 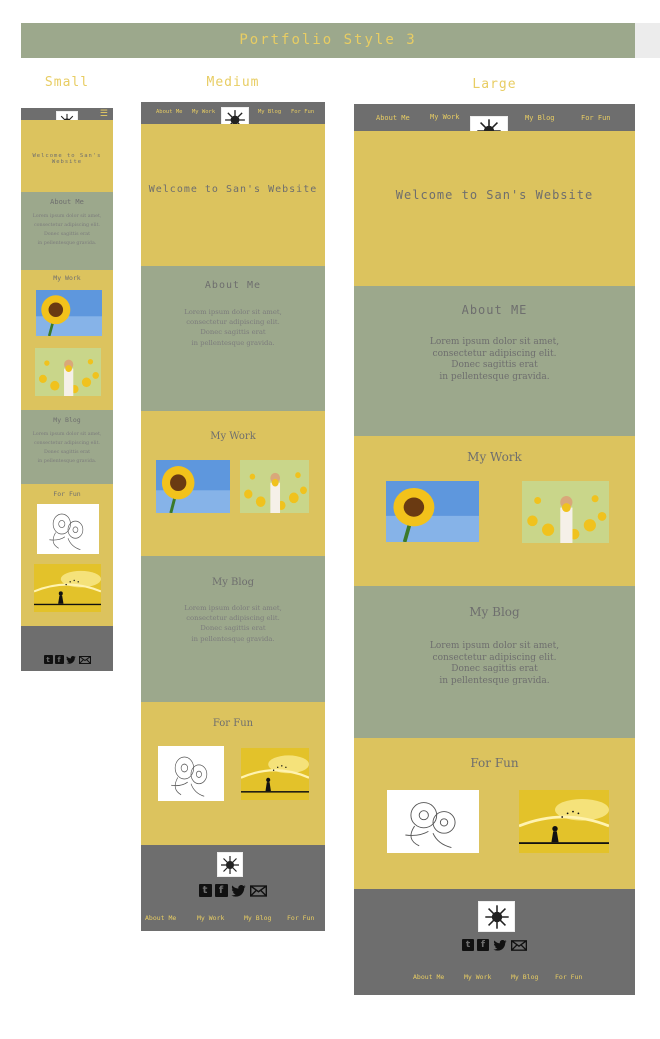 What do you see at coordinates (67, 82) in the screenshot?
I see `column-label-small: Small` at bounding box center [67, 82].